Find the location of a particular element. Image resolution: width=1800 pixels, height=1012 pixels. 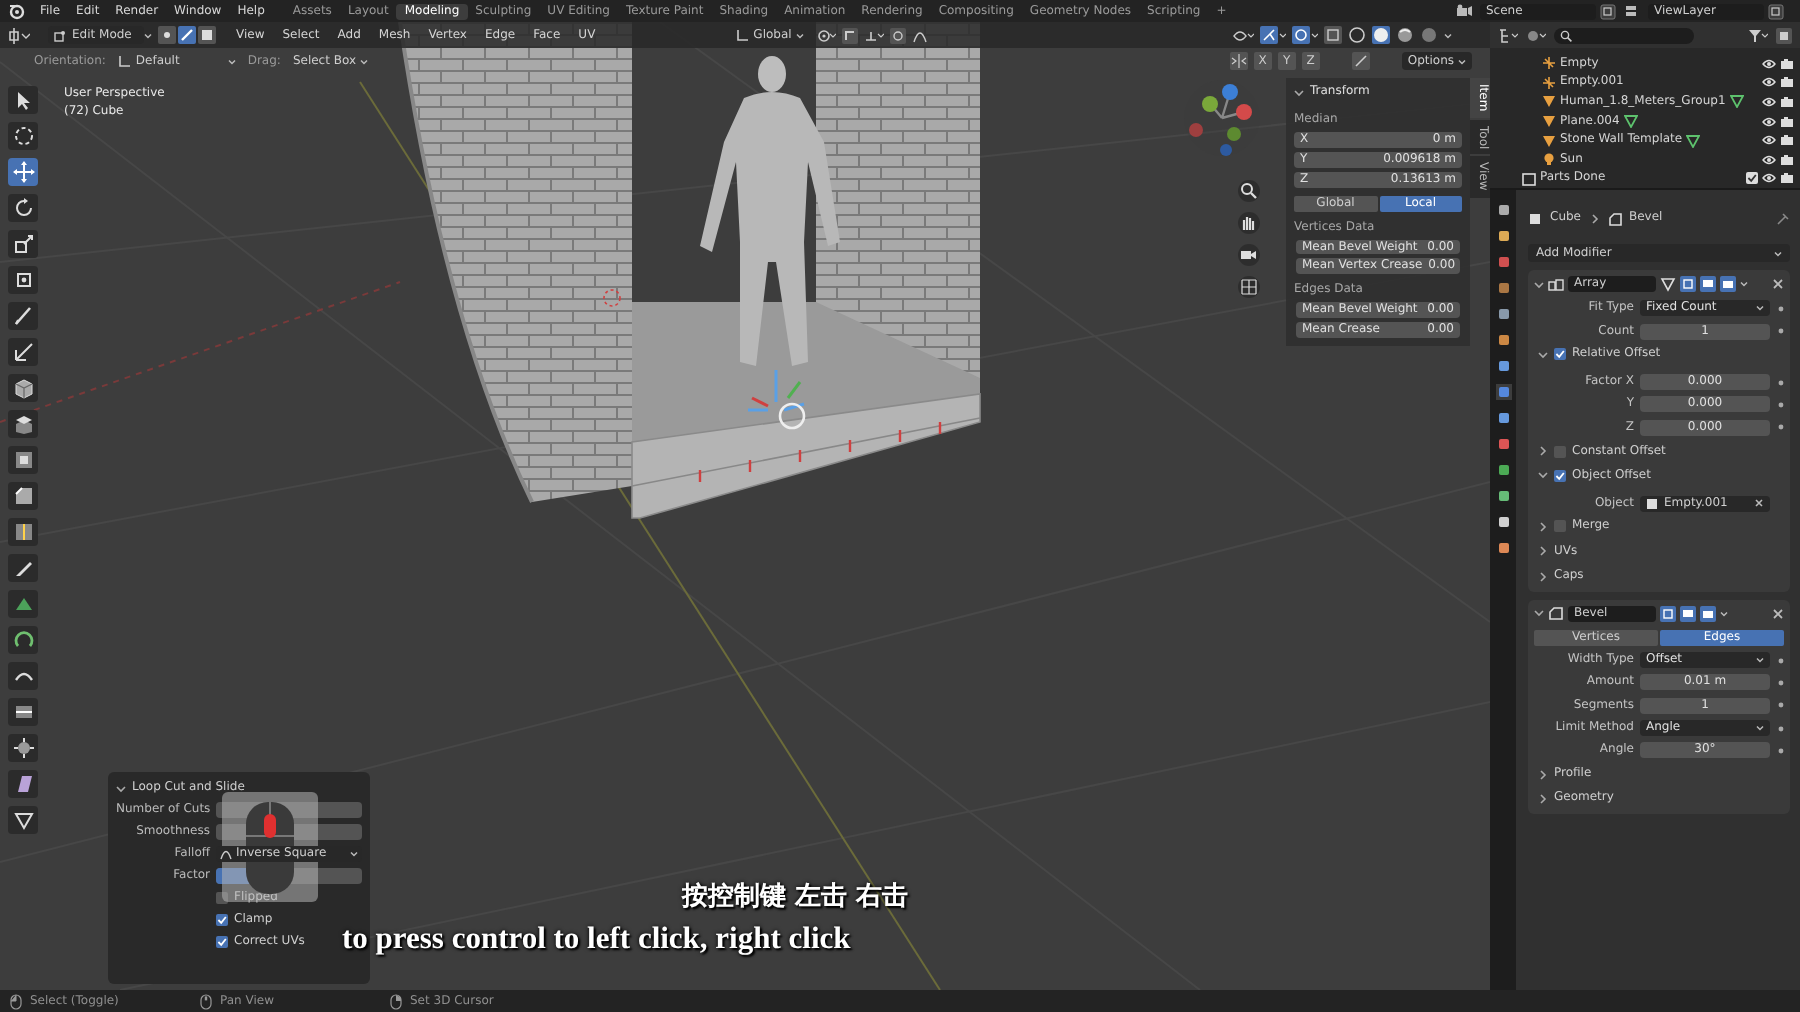

snap-target-icon is located at coordinates (873, 35).